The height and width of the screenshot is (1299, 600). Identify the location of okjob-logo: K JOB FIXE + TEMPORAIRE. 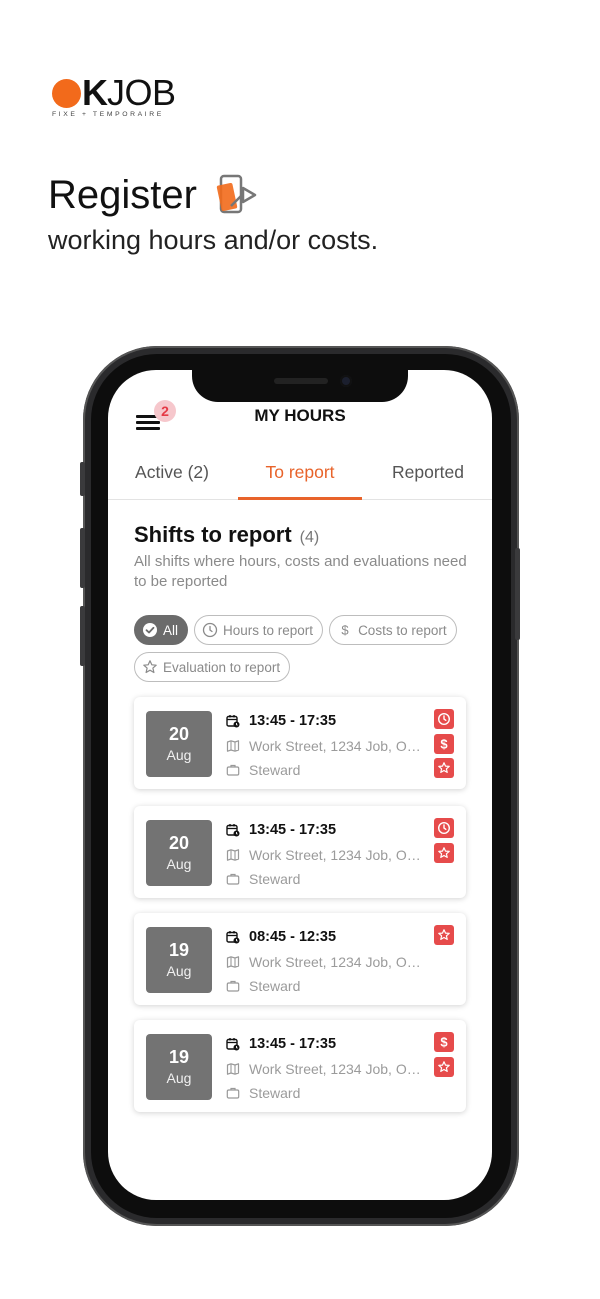
(117, 97).